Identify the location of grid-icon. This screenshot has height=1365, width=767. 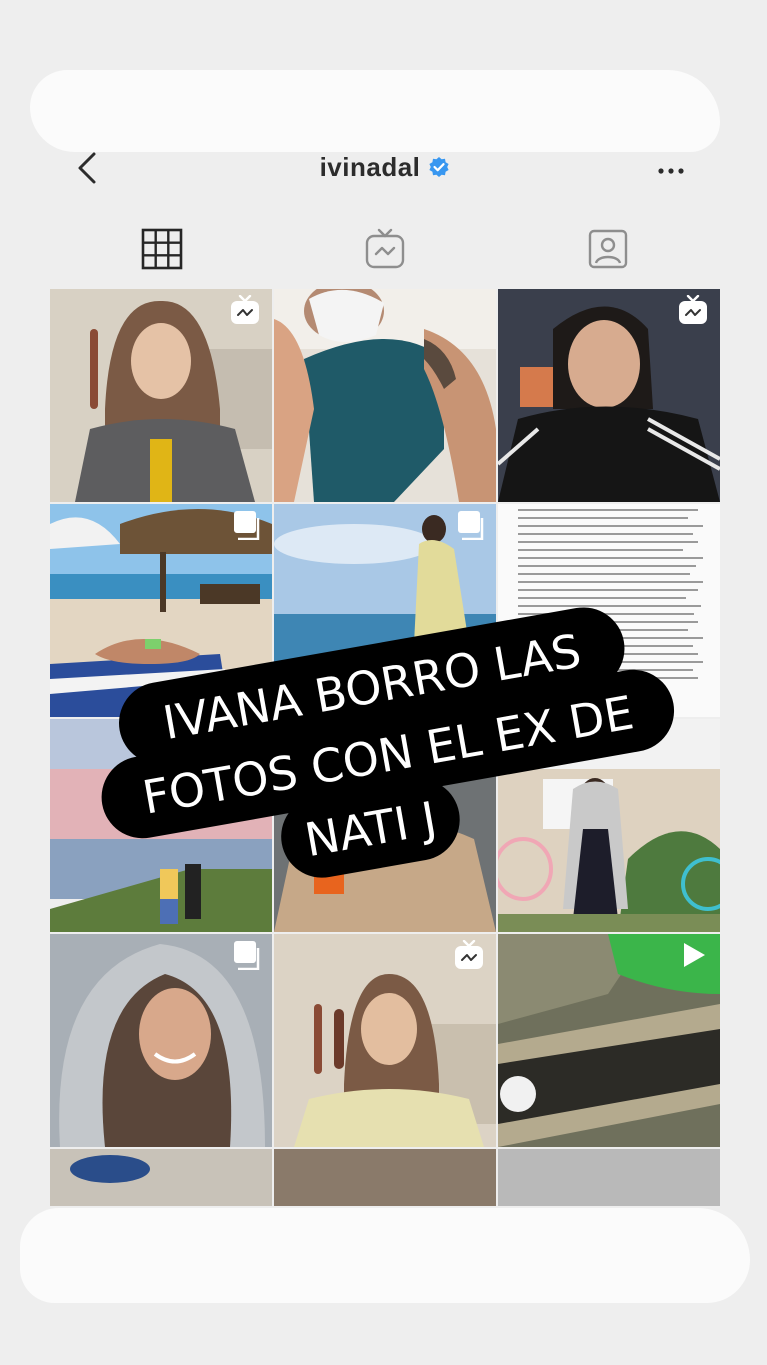
(162, 249).